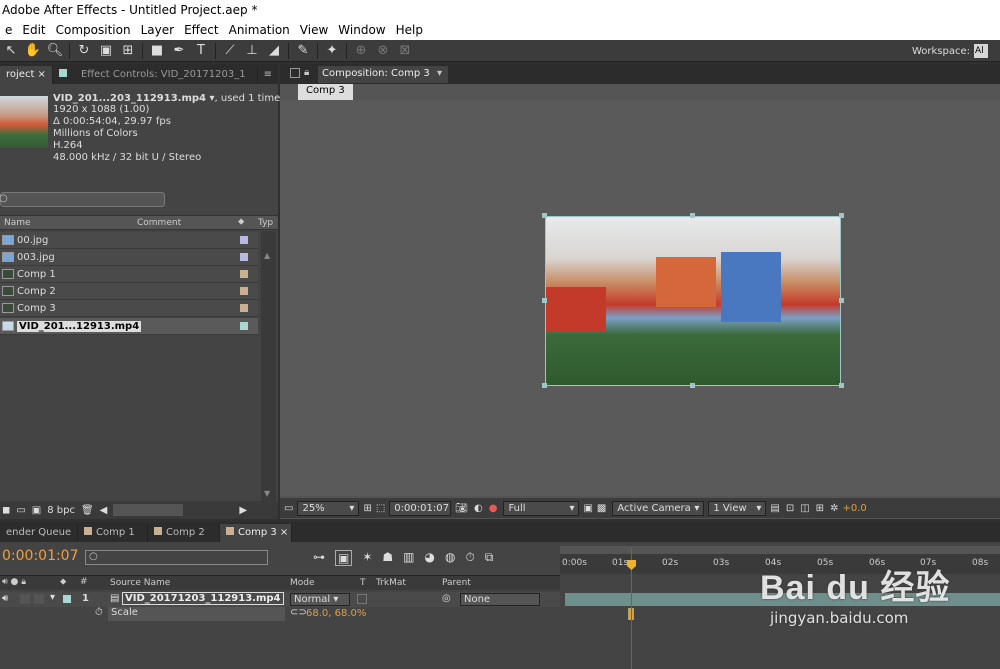  Describe the element at coordinates (362, 599) in the screenshot. I see `preserve-transparency-toggle` at that location.